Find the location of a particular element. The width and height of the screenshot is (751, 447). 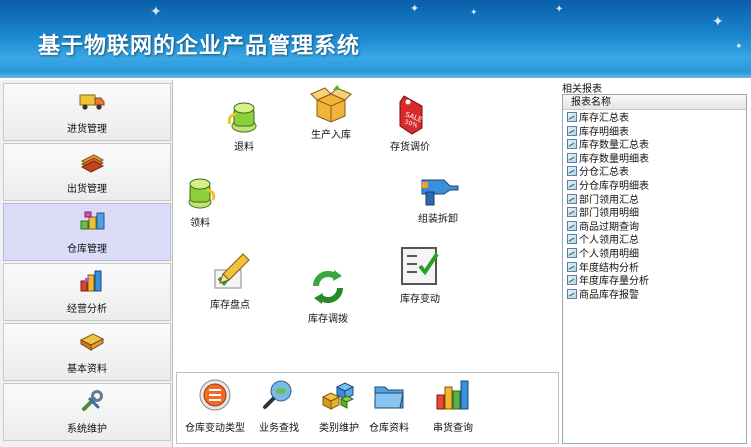

func-stocktaking: 库存盘点 is located at coordinates (230, 280).